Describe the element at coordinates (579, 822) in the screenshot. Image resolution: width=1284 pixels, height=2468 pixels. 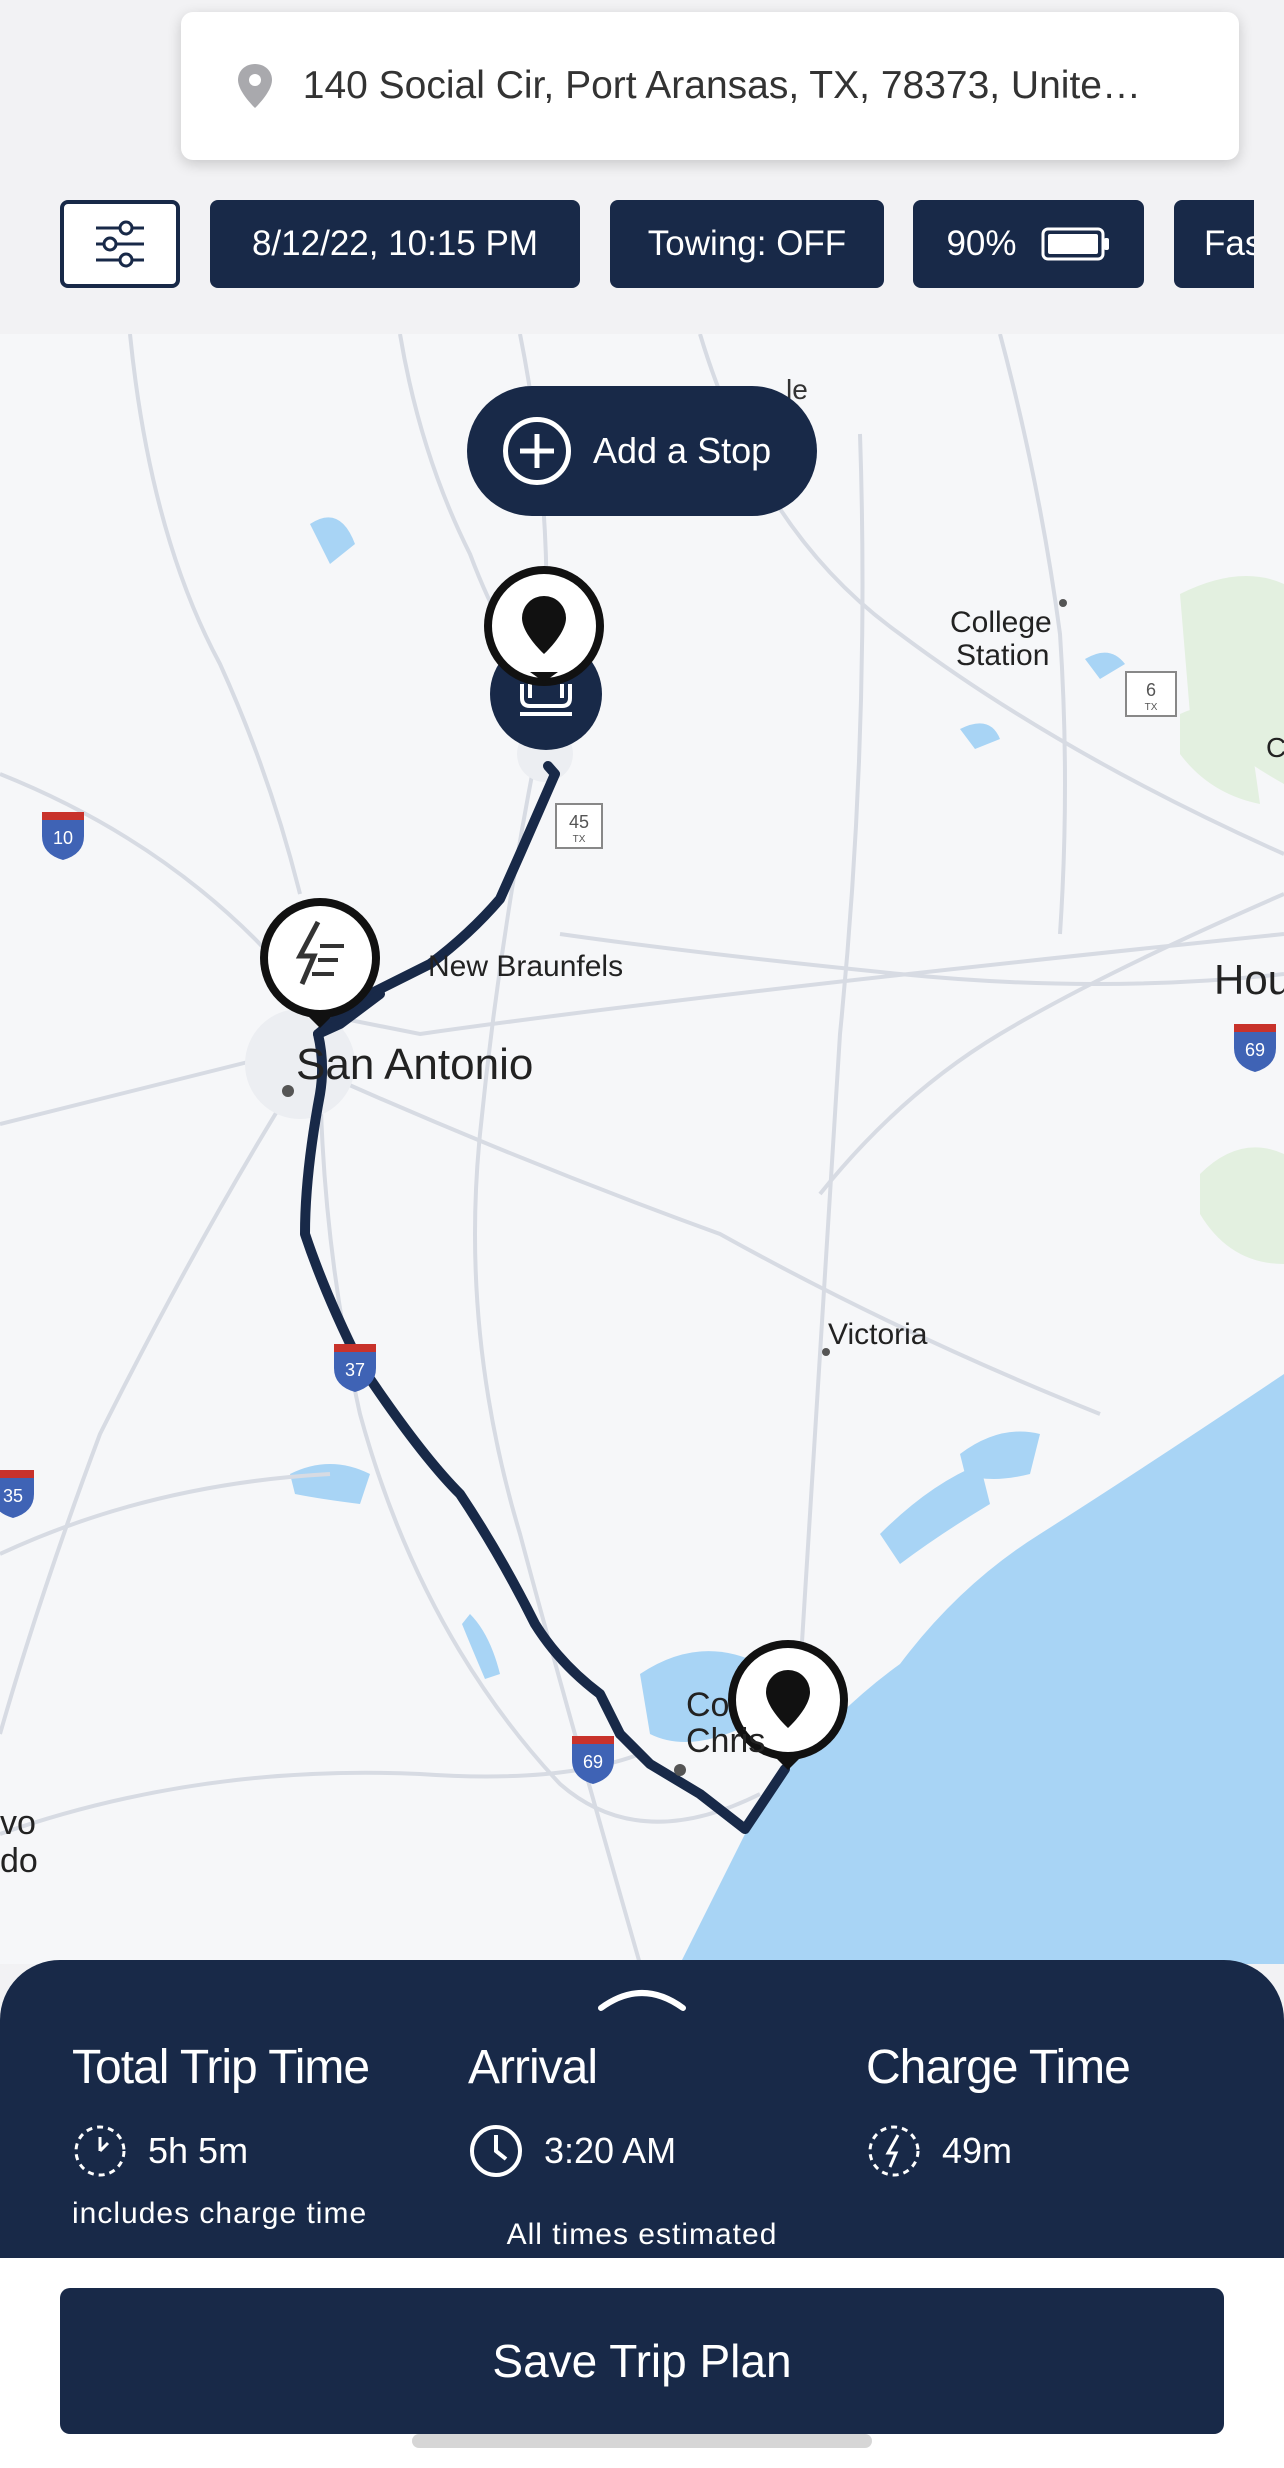
I see `svg-text: 45` at that location.